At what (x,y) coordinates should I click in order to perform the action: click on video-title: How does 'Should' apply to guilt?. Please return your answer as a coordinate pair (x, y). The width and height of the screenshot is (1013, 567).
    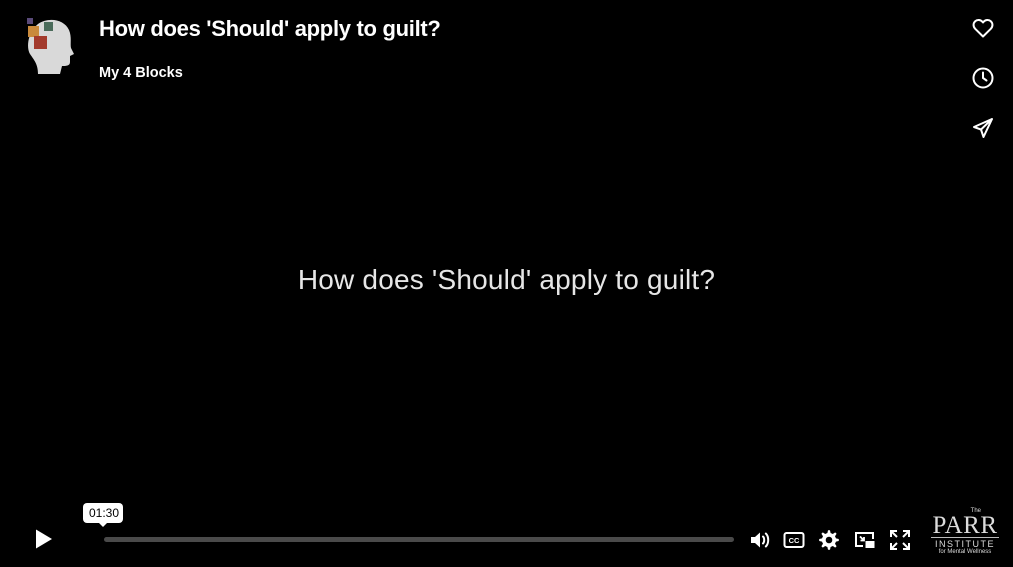
    Looking at the image, I should click on (270, 29).